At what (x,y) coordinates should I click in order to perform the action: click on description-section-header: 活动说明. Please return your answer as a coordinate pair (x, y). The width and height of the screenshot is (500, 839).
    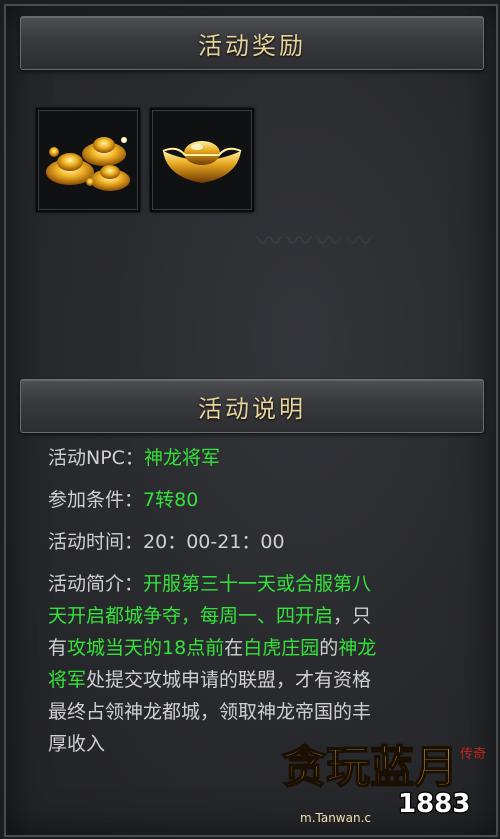
    Looking at the image, I should click on (252, 406).